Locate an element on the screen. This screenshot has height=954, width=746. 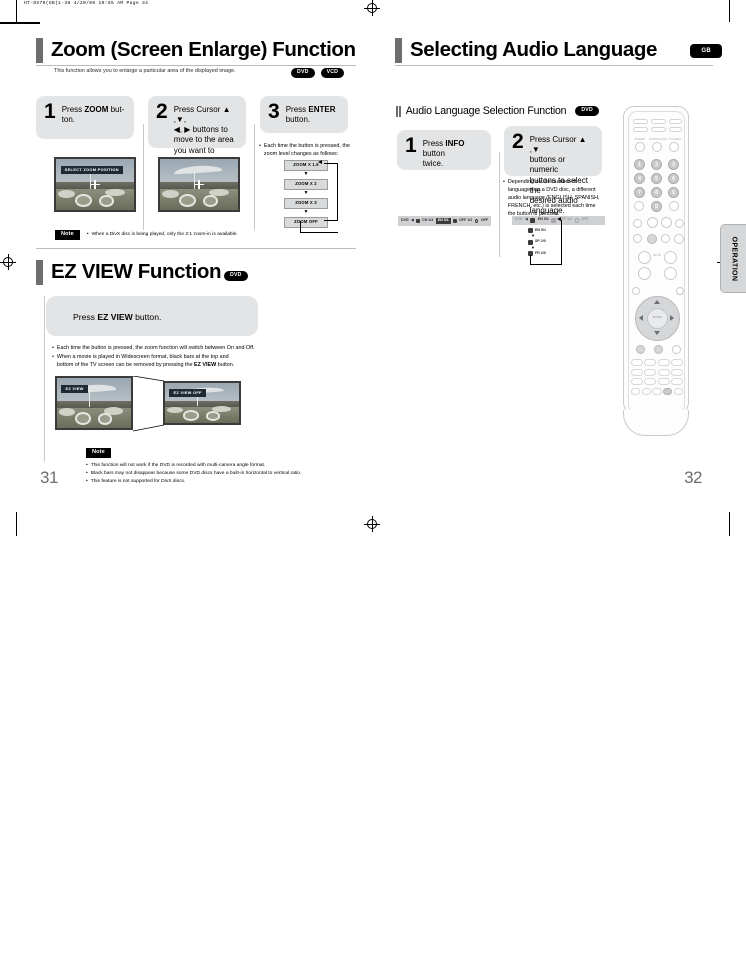
zoom-step-1-number: 1 is located at coordinates (50, 111).